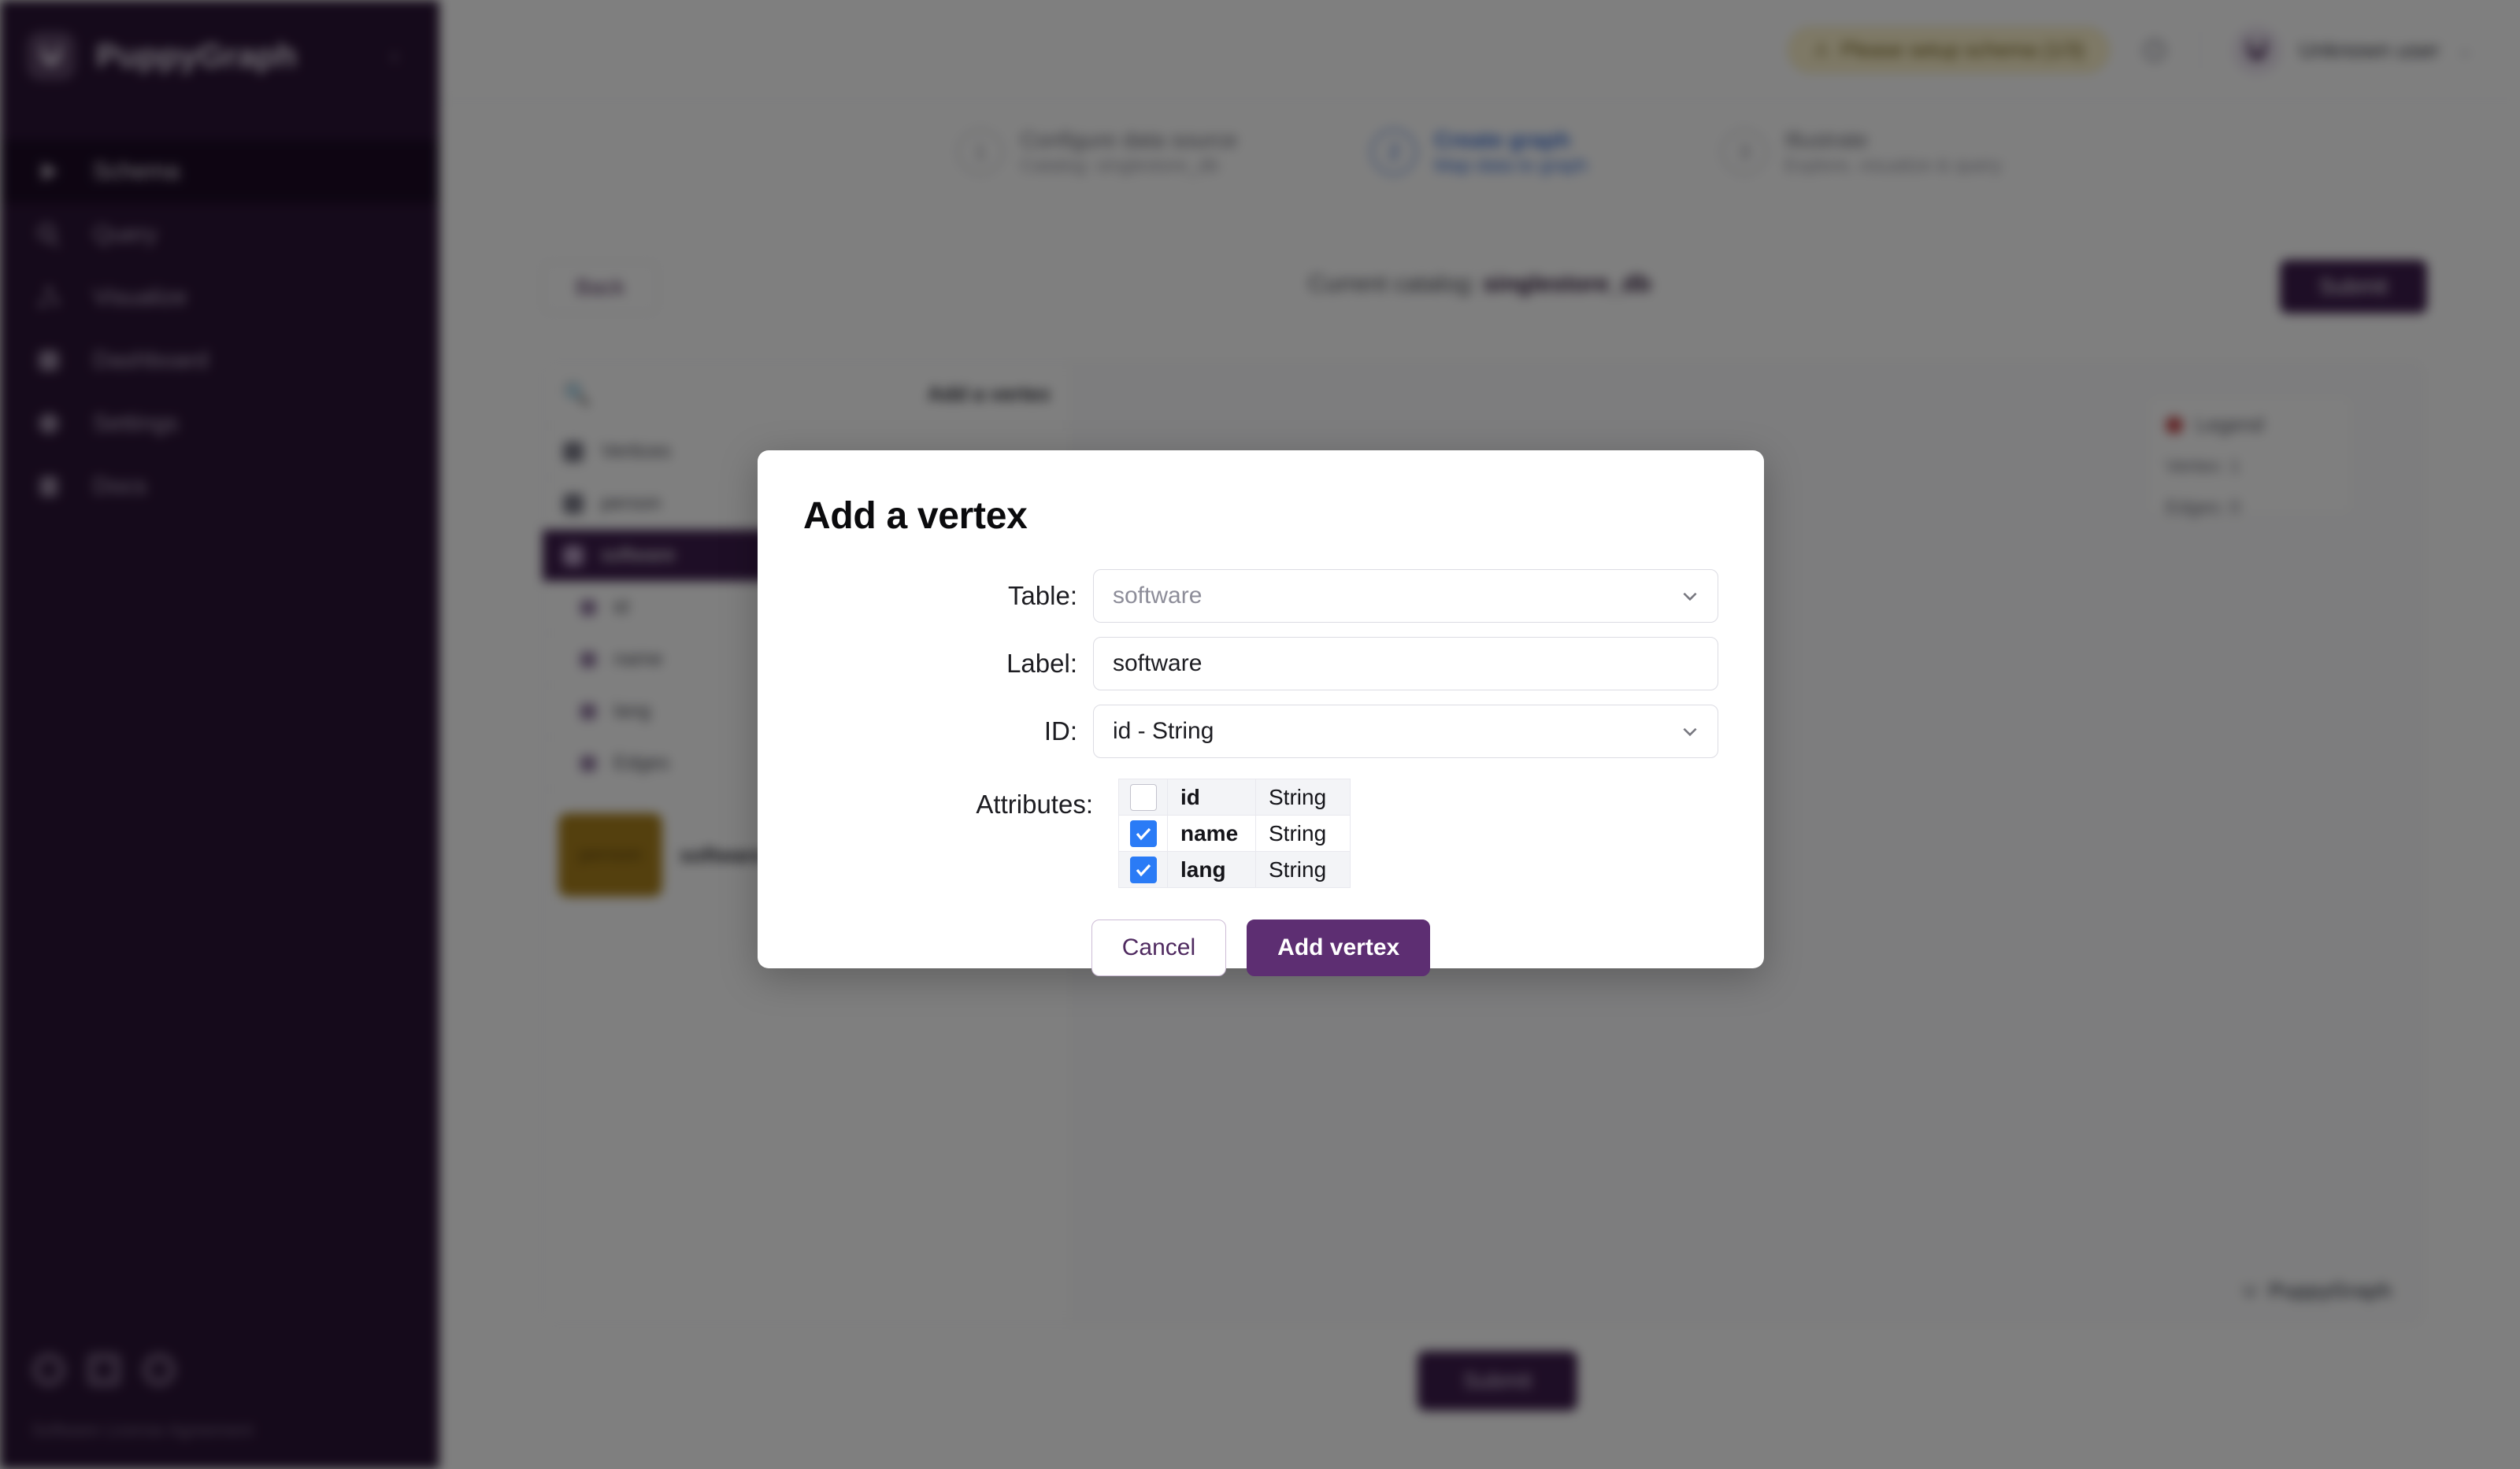  I want to click on attribute-name: name, so click(1211, 833).